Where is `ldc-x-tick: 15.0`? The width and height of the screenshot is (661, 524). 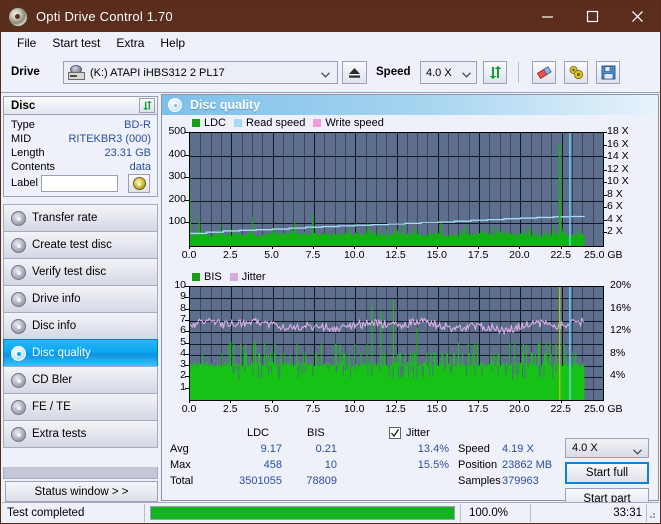
ldc-x-tick: 15.0 is located at coordinates (437, 255).